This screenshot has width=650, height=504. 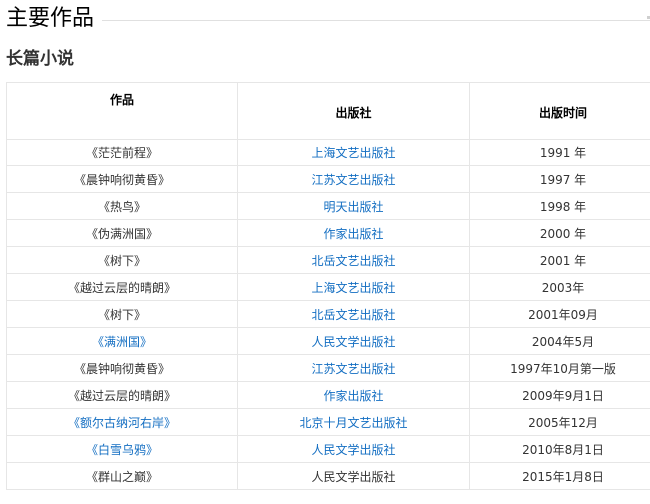 I want to click on publisher-link: 北京十月文艺出版社, so click(x=353, y=422).